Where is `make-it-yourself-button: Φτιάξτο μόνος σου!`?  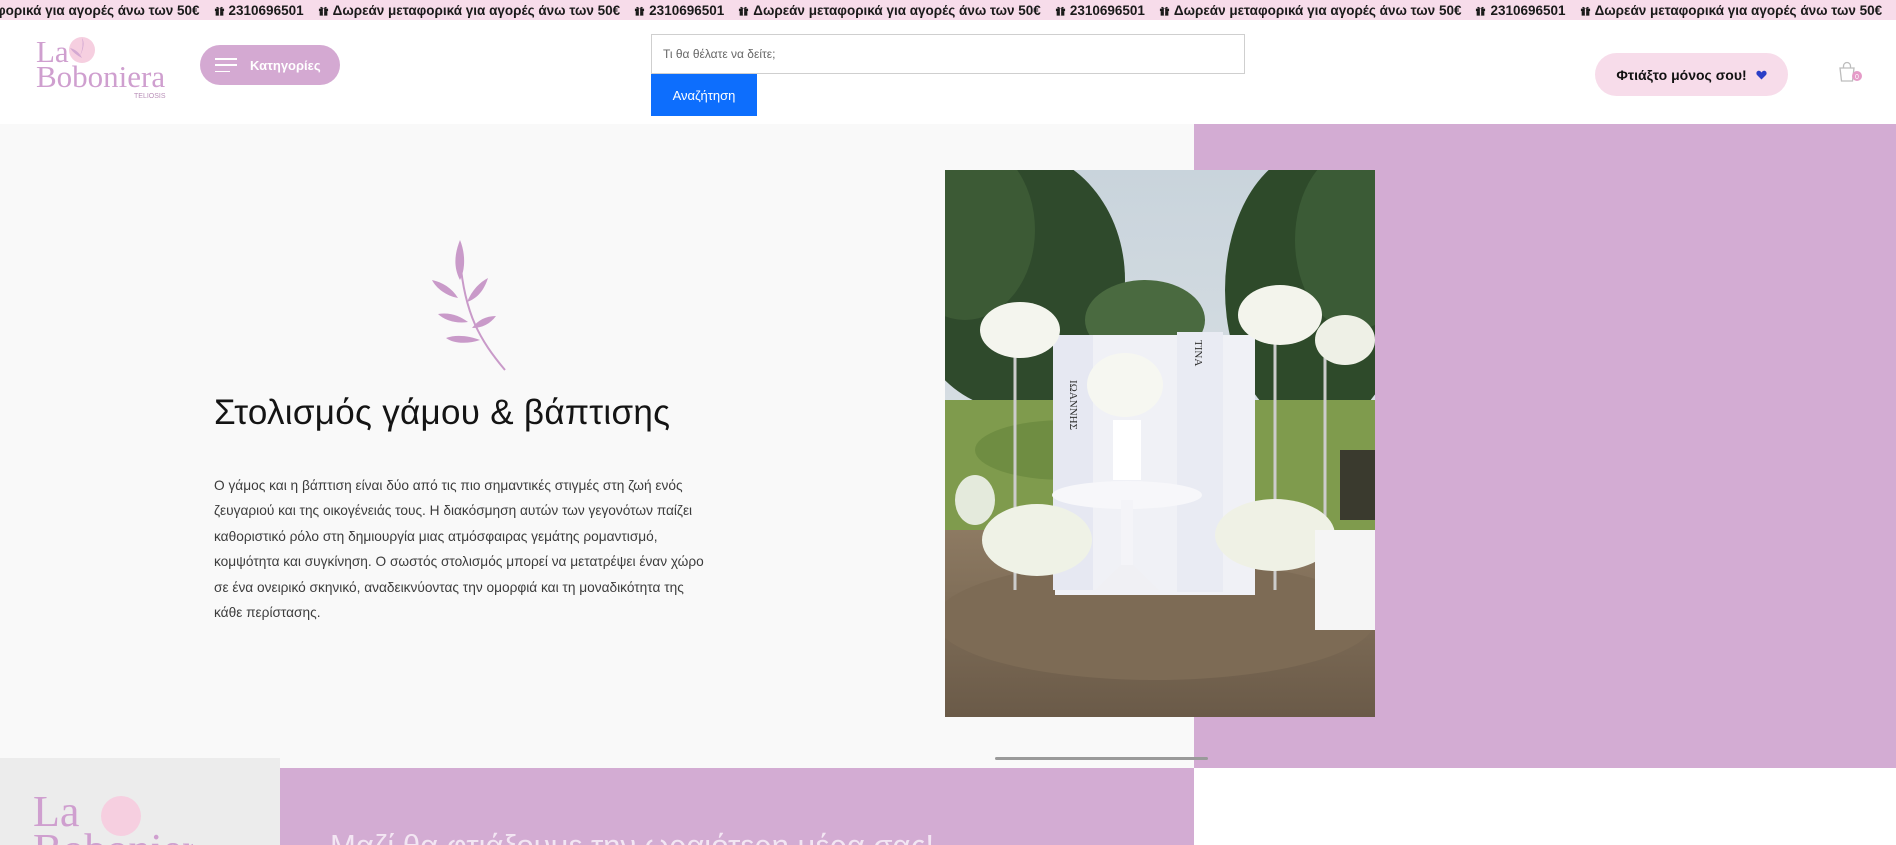 make-it-yourself-button: Φτιάξτο μόνος σου! is located at coordinates (1691, 74).